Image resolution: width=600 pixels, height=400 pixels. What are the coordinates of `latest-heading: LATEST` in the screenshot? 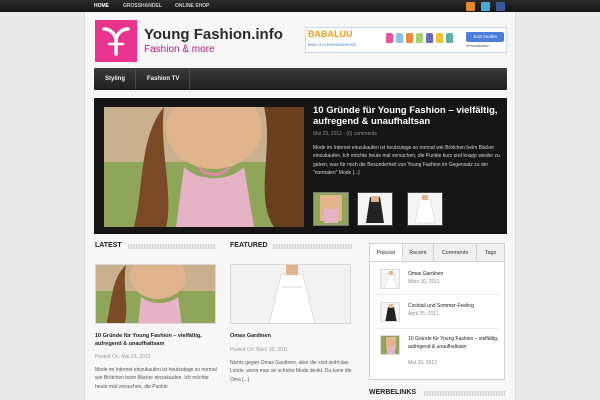 It's located at (108, 245).